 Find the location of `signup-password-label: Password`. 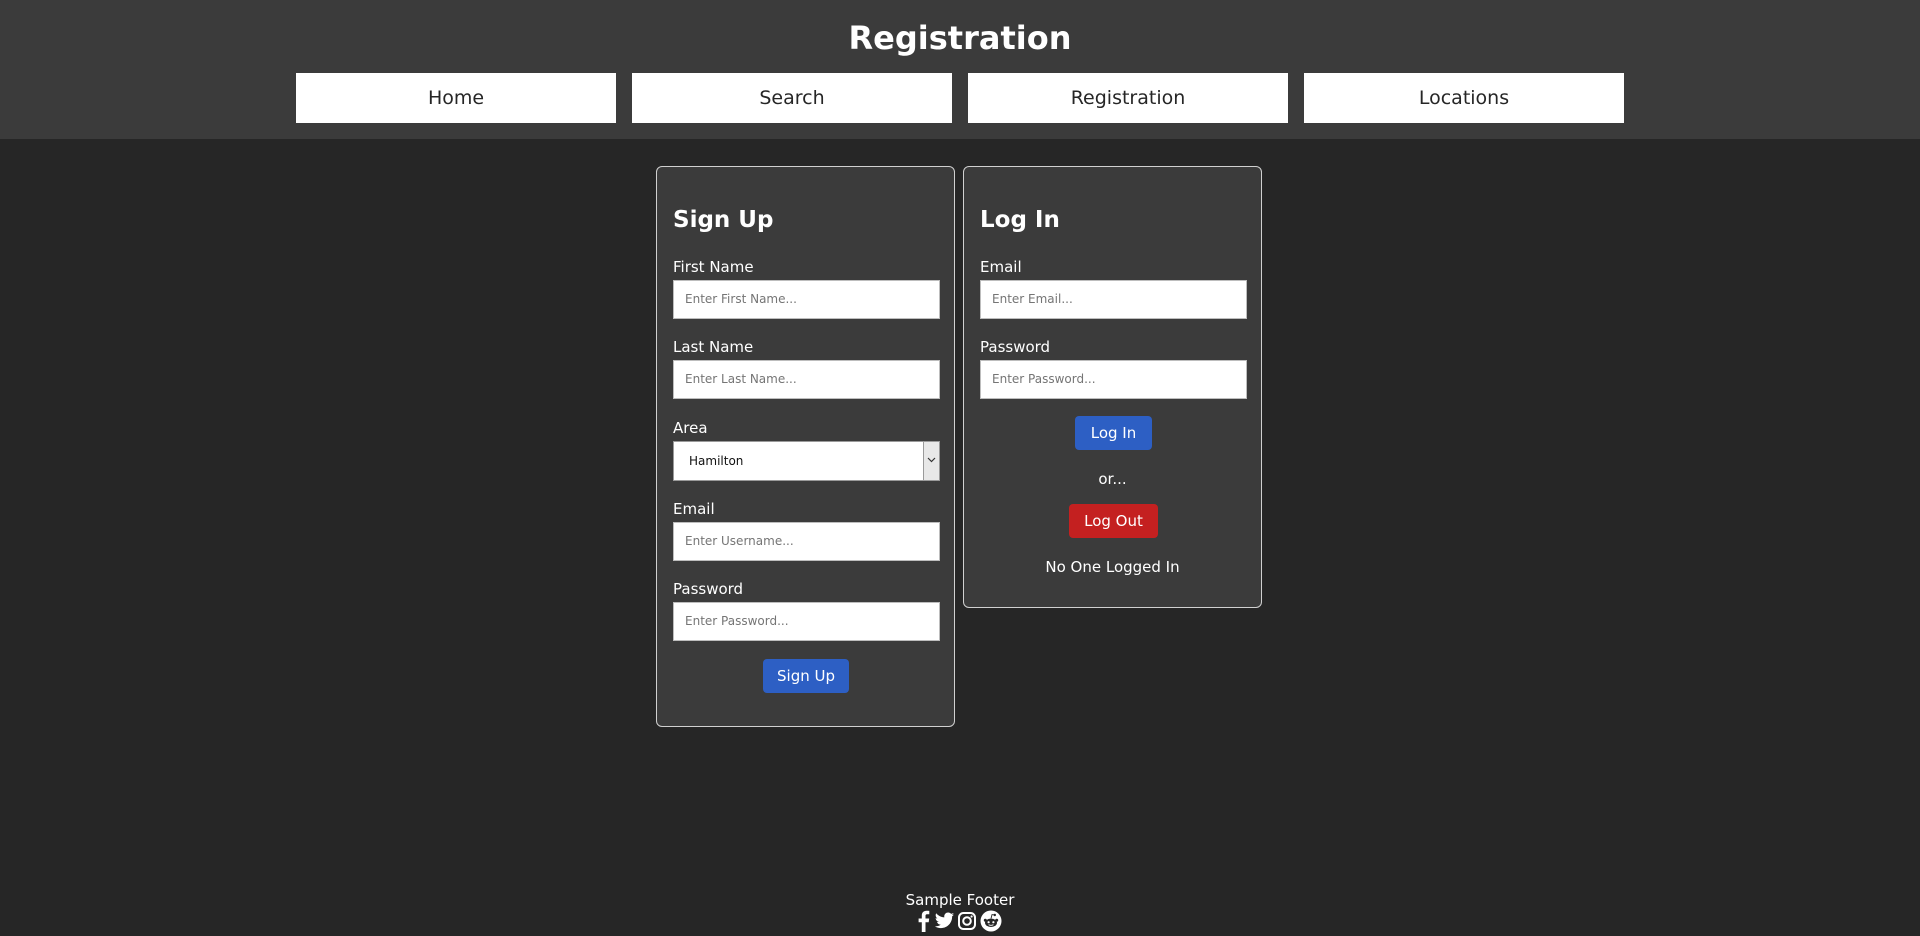

signup-password-label: Password is located at coordinates (708, 589).